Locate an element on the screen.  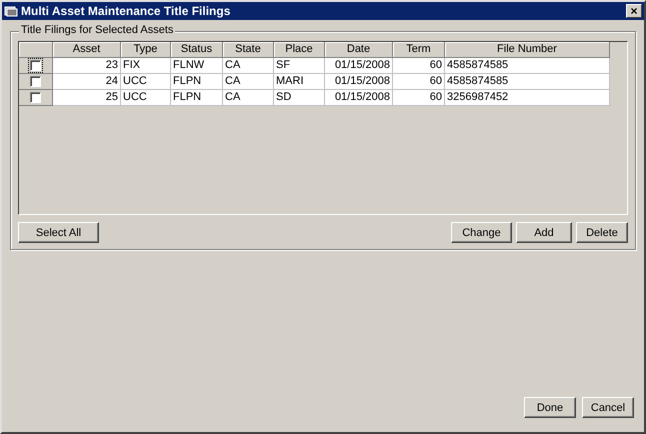
window-icon is located at coordinates (11, 11).